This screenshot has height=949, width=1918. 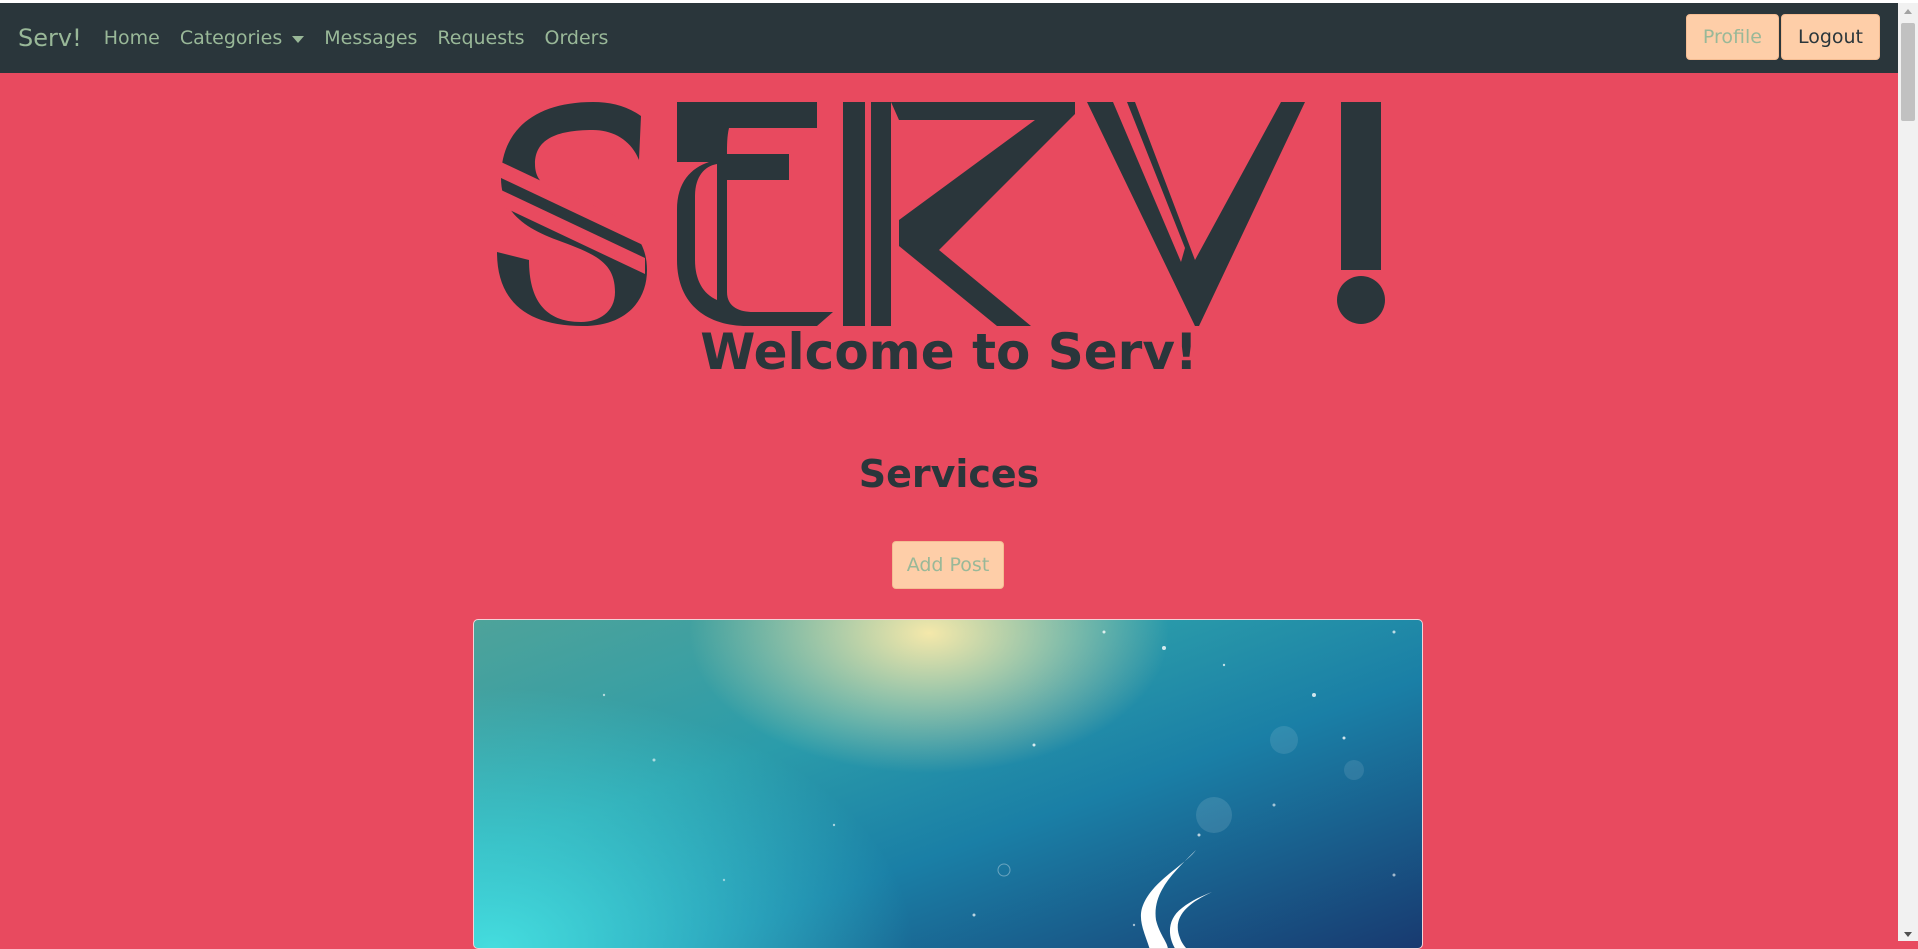 I want to click on nav-link-categories: Categories, so click(x=242, y=38).